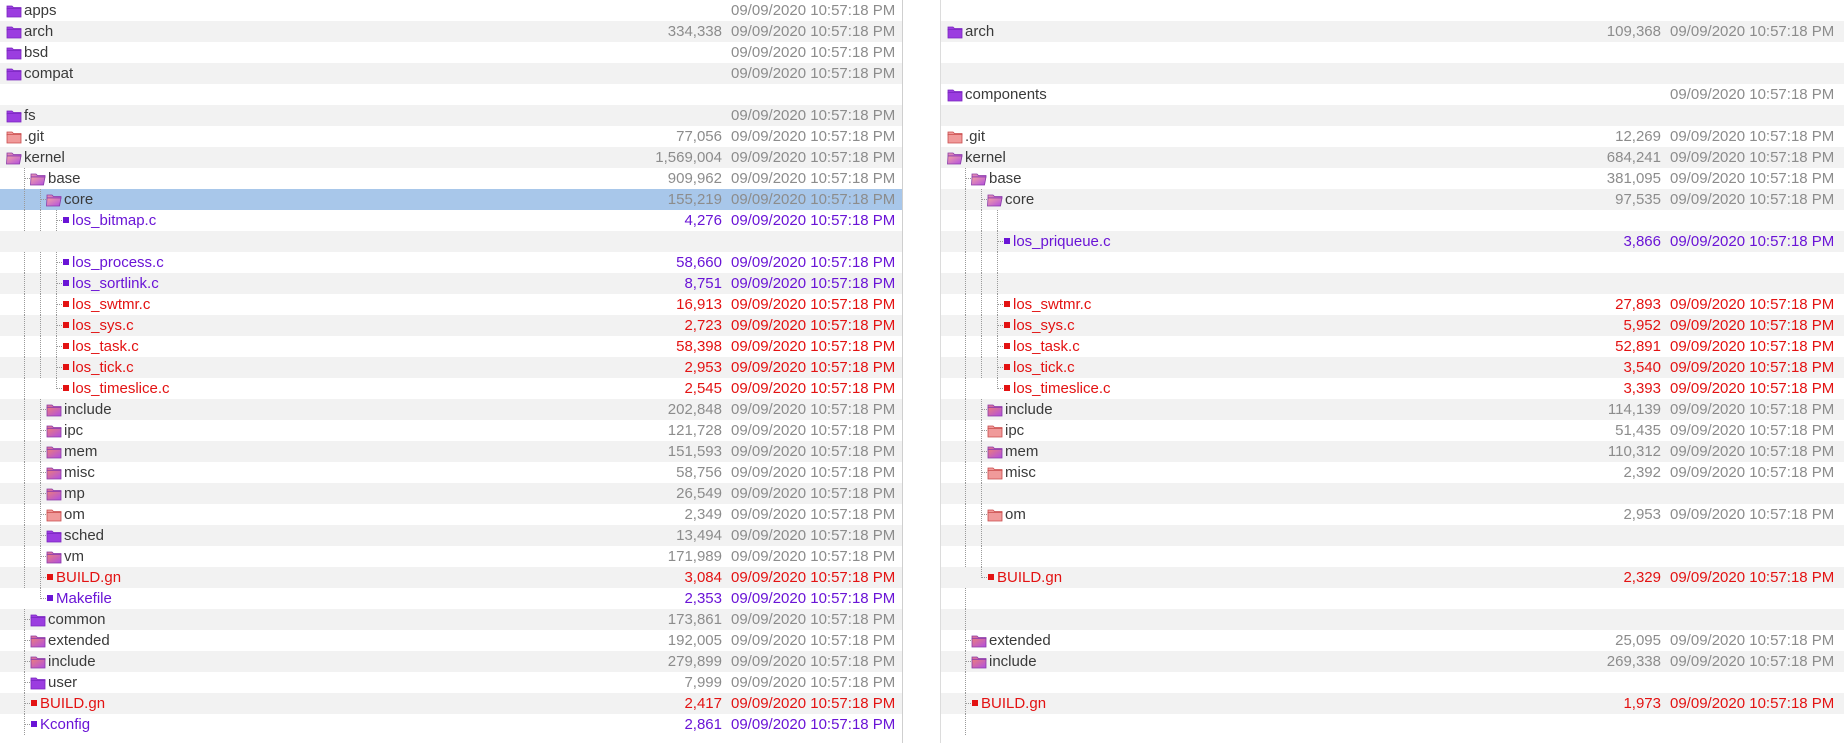 The image size is (1844, 743). What do you see at coordinates (1392, 451) in the screenshot?
I see `folder-row: mem 110,312 09/09/2020 10:57:18 PM` at bounding box center [1392, 451].